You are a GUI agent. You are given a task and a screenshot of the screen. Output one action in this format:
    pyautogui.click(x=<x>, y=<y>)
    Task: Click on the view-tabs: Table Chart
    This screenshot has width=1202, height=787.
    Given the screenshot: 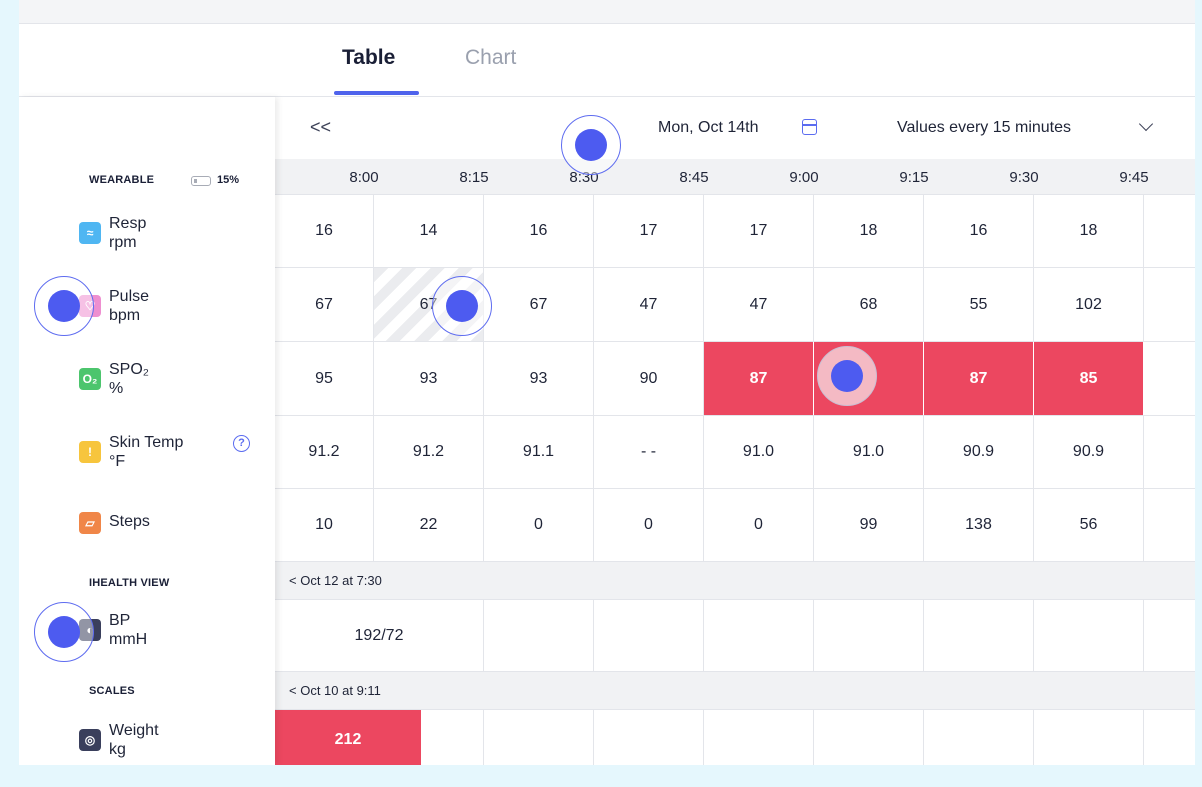 What is the action you would take?
    pyautogui.click(x=607, y=60)
    